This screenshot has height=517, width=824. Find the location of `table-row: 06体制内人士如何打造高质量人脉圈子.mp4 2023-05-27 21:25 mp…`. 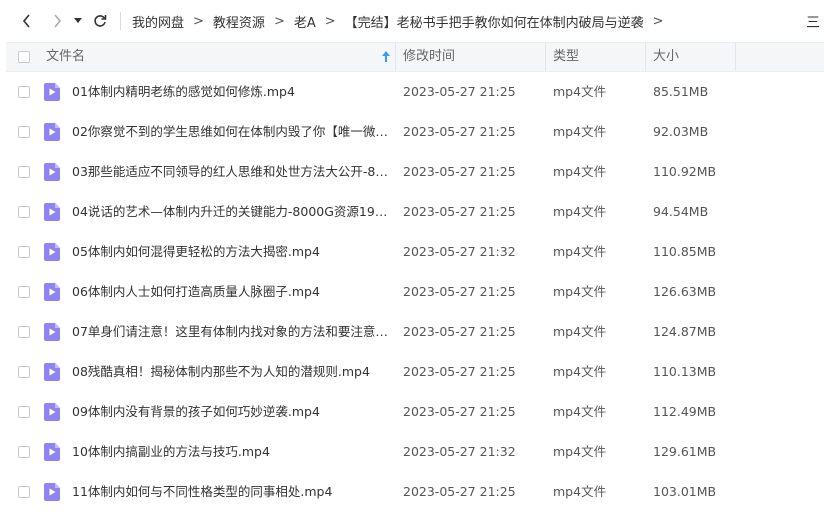

table-row: 06体制内人士如何打造高质量人脉圈子.mp4 2023-05-27 21:25 mp… is located at coordinates (412, 292).